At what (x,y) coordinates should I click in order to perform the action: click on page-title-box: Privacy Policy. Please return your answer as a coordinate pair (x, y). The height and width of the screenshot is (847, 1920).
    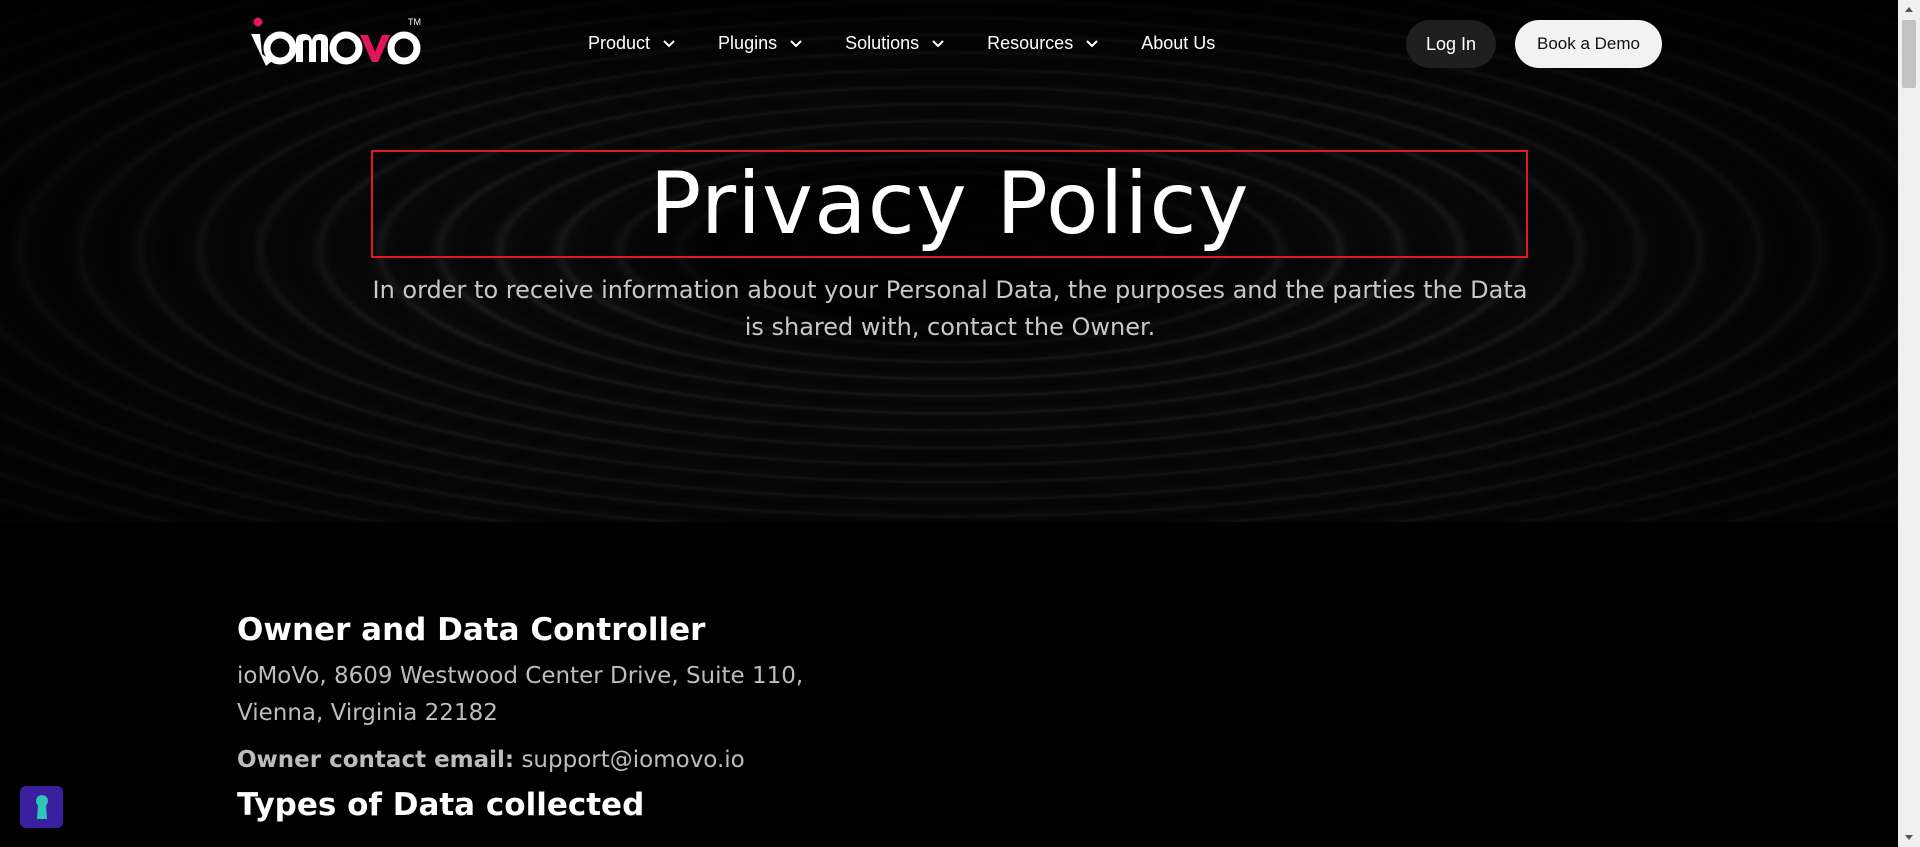
    Looking at the image, I should click on (949, 204).